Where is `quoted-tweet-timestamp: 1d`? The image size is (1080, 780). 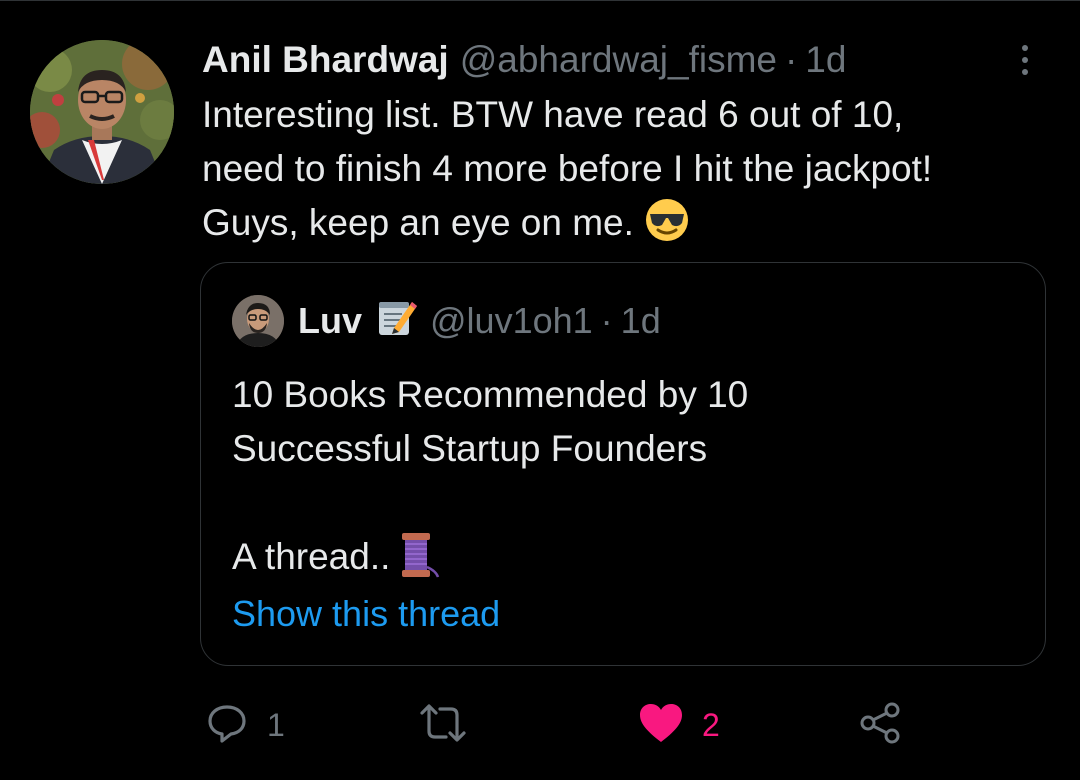
quoted-tweet-timestamp: 1d is located at coordinates (641, 321).